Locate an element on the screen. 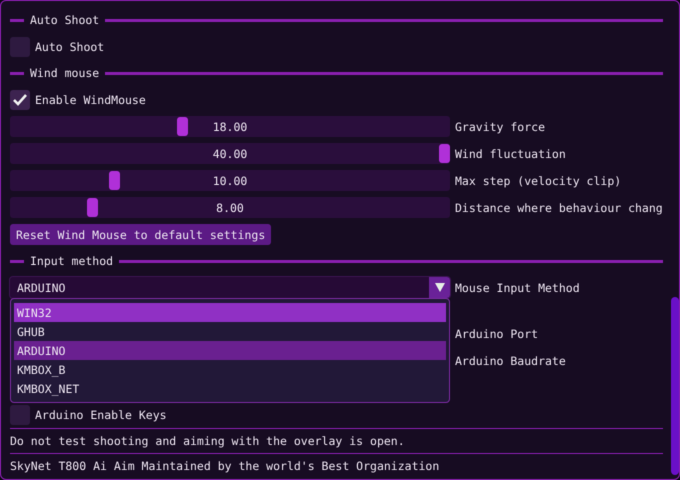 Image resolution: width=680 pixels, height=480 pixels. note-text: Do not test shooting and aiming with the overlay is open. is located at coordinates (208, 441).